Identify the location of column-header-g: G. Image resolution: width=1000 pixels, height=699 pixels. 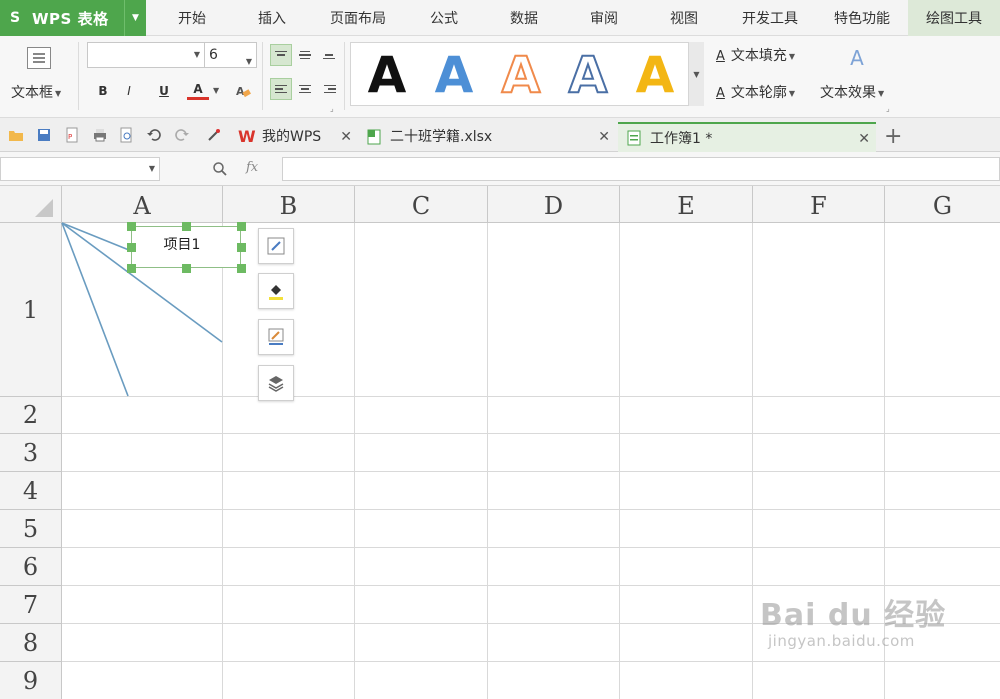
(942, 204).